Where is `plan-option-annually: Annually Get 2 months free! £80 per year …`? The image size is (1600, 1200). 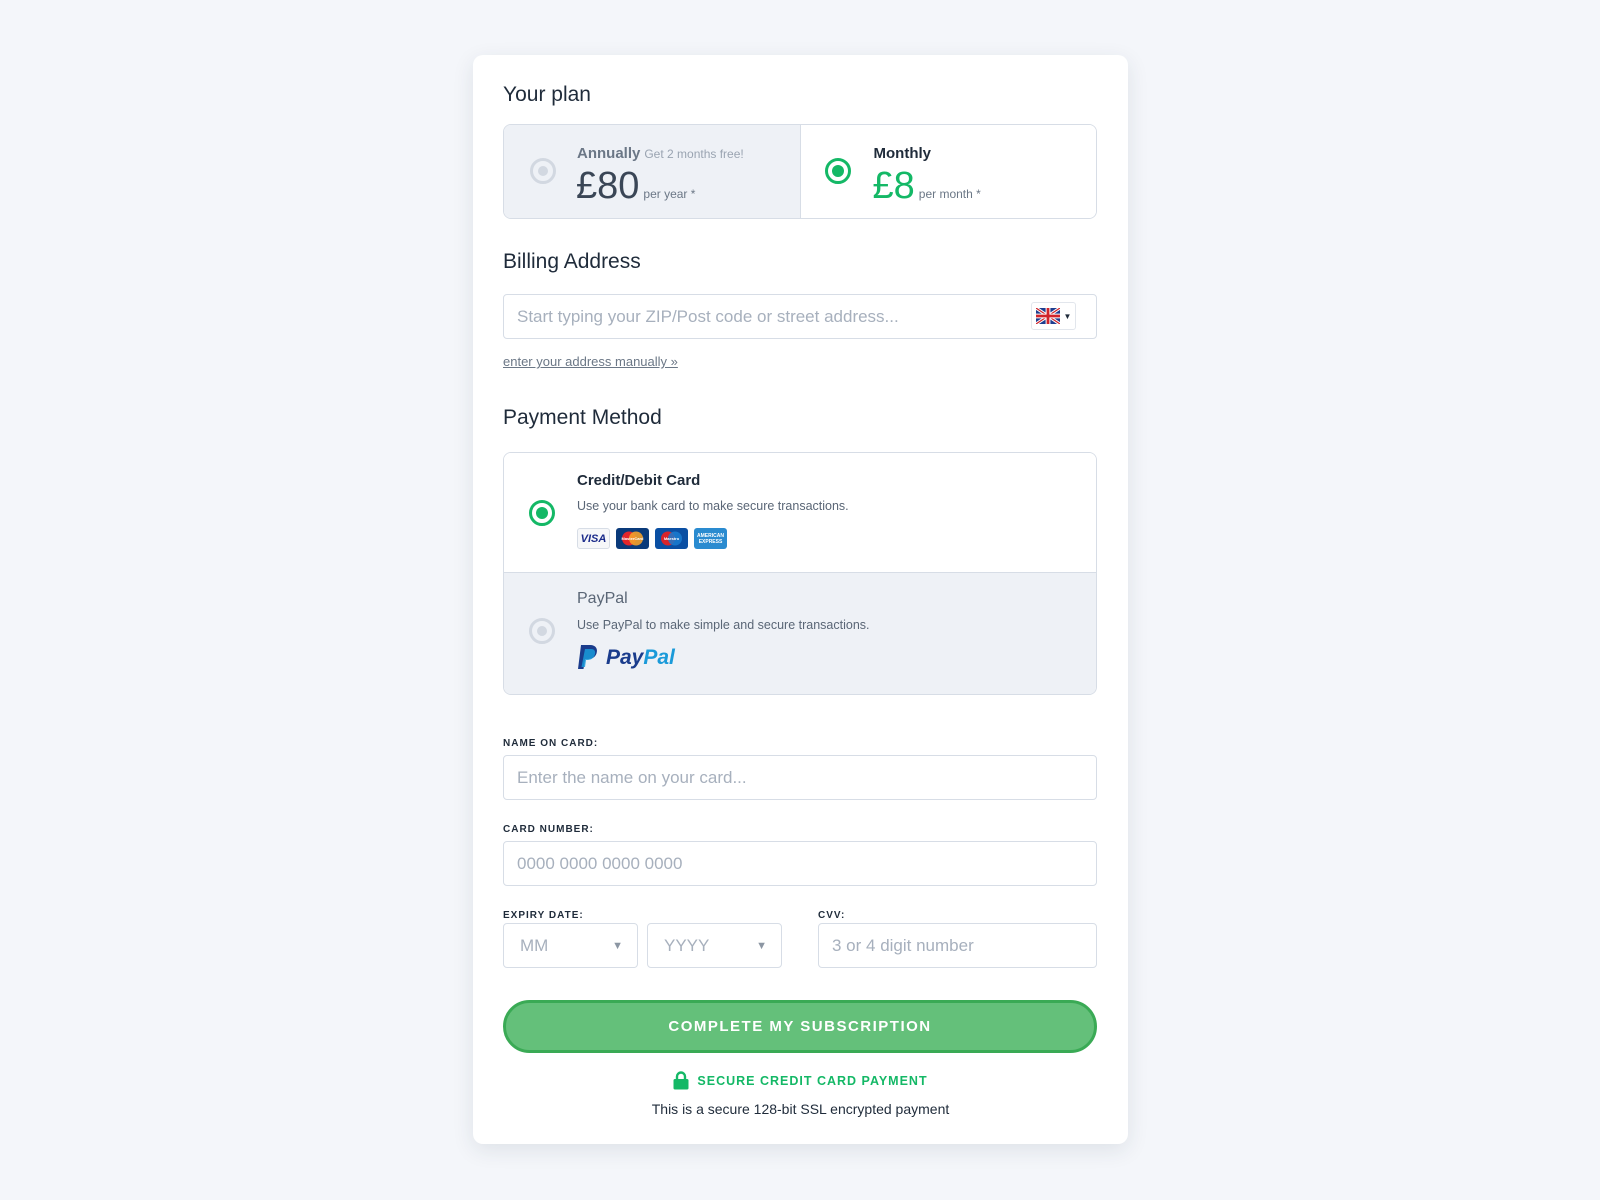
plan-option-annually: Annually Get 2 months free! £80 per year … is located at coordinates (652, 171).